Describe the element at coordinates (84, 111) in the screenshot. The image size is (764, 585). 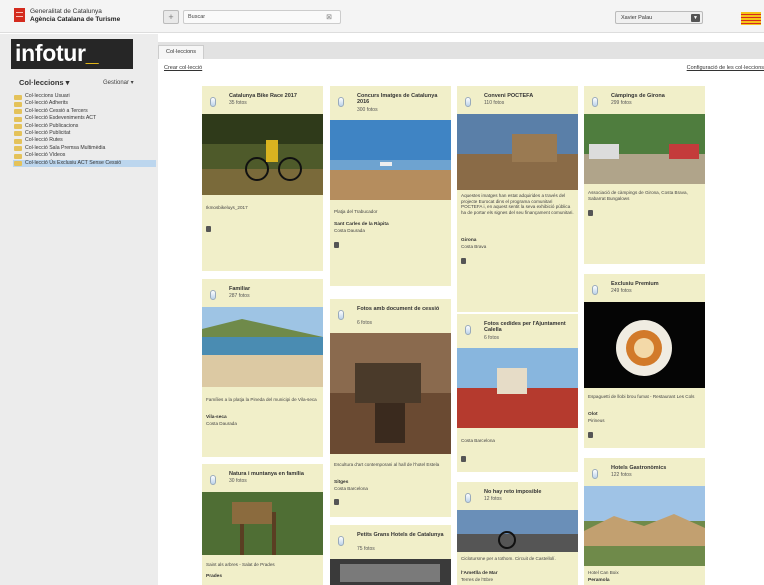
I see `tree-item: Col·lecció Cessió a Tercers` at that location.